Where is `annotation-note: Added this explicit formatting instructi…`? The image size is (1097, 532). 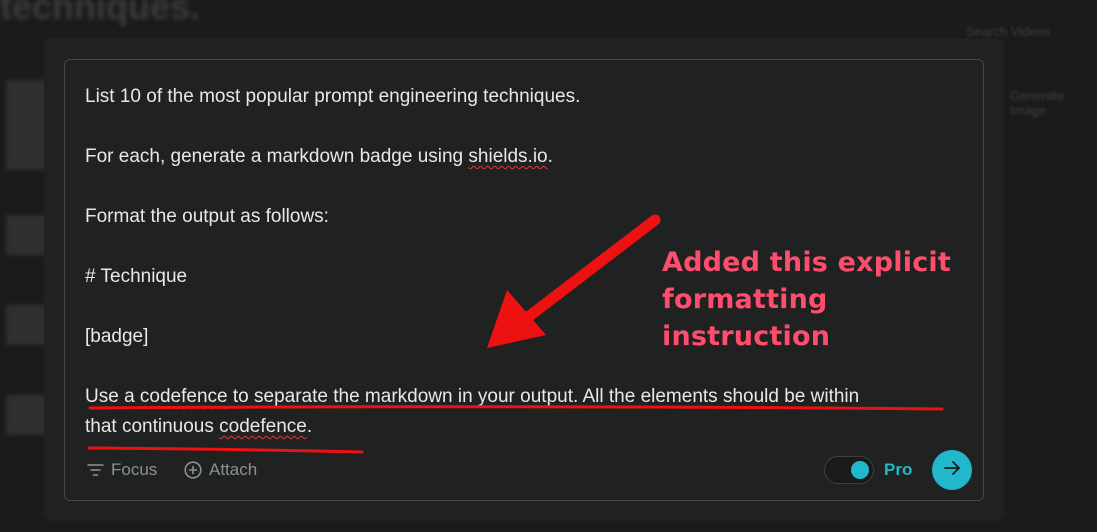
annotation-note: Added this explicit formatting instructi… is located at coordinates (827, 299).